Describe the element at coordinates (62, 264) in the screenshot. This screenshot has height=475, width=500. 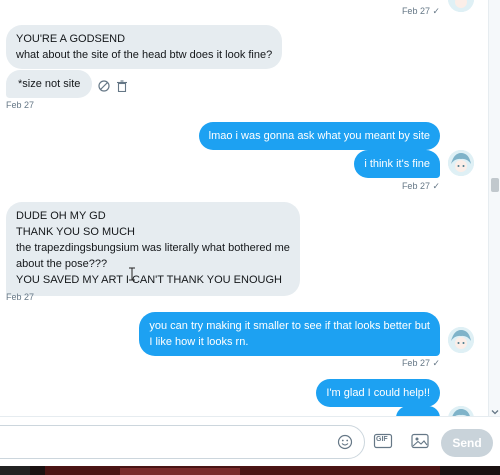
I see `message-text: about the pose???` at that location.